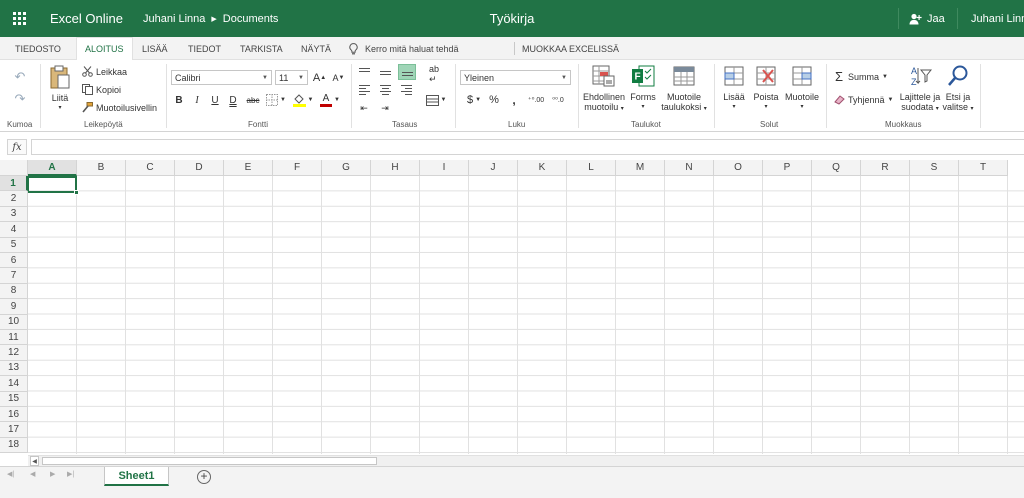 Image resolution: width=1024 pixels, height=498 pixels. What do you see at coordinates (199, 168) in the screenshot?
I see `column-header: D` at bounding box center [199, 168].